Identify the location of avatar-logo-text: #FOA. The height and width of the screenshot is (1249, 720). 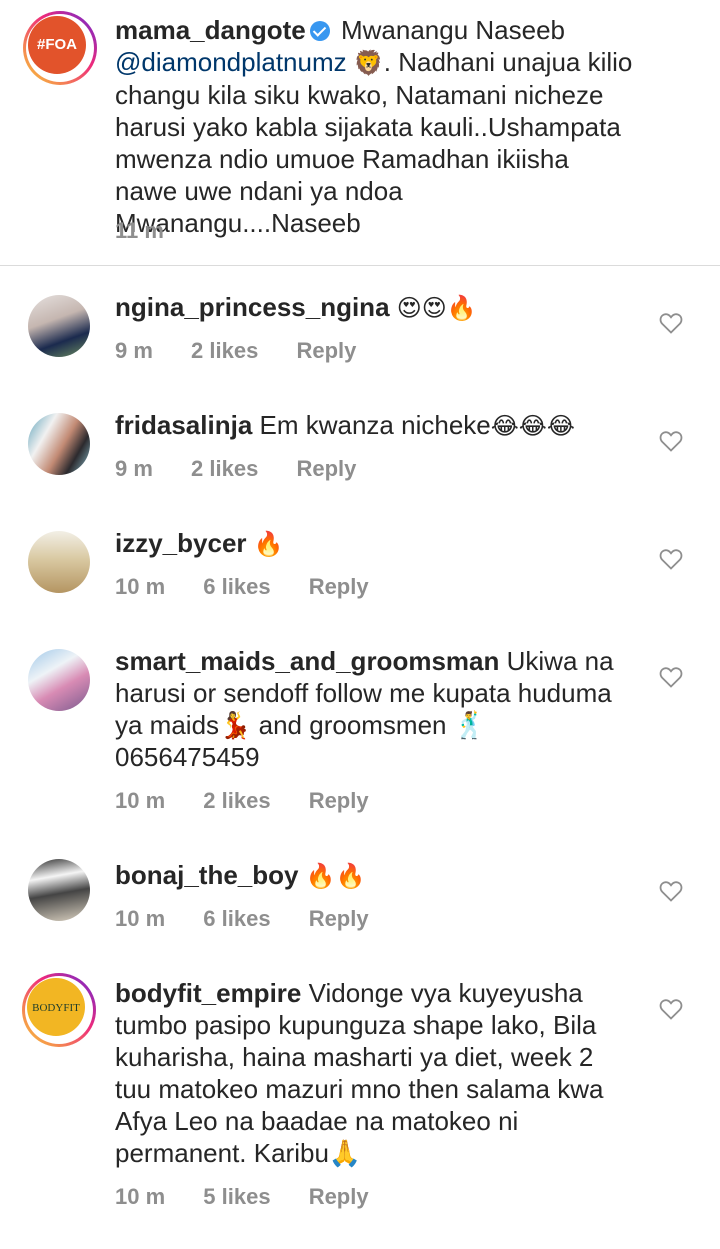
(56, 44).